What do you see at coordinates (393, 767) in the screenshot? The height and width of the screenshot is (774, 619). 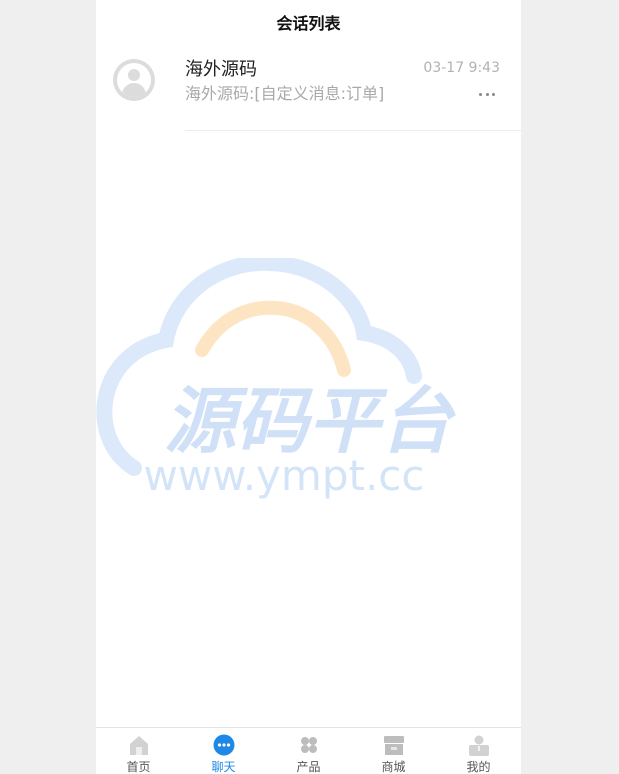 I see `tab-store-label: 商城` at bounding box center [393, 767].